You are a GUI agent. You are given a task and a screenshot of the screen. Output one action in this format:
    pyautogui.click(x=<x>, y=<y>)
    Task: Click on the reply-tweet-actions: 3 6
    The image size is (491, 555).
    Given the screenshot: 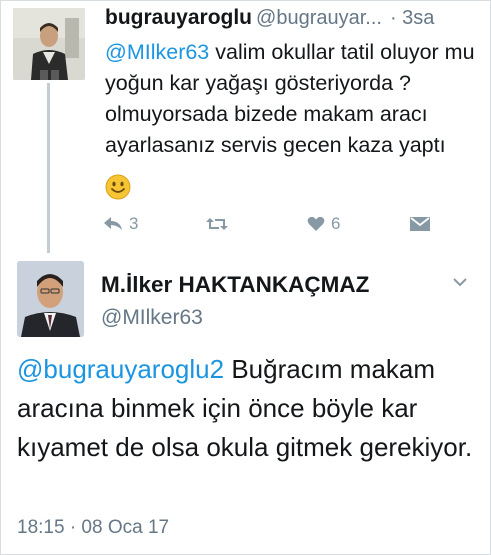 What is the action you would take?
    pyautogui.click(x=275, y=225)
    